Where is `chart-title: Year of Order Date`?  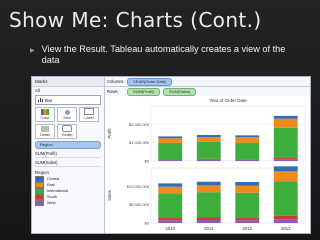
chart-title: Year of Order Date is located at coordinates (228, 100).